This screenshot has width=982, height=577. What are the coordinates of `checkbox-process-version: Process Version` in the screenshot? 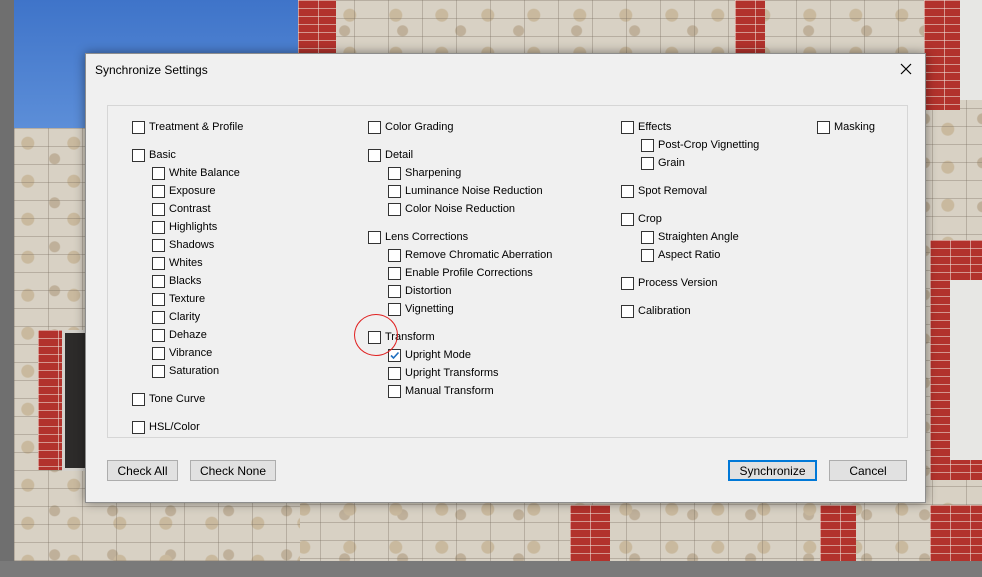 It's located at (669, 283).